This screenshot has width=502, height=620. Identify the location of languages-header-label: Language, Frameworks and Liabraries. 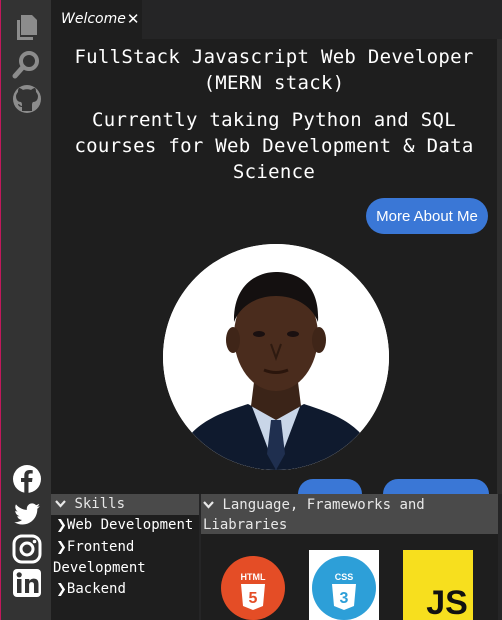
(314, 515).